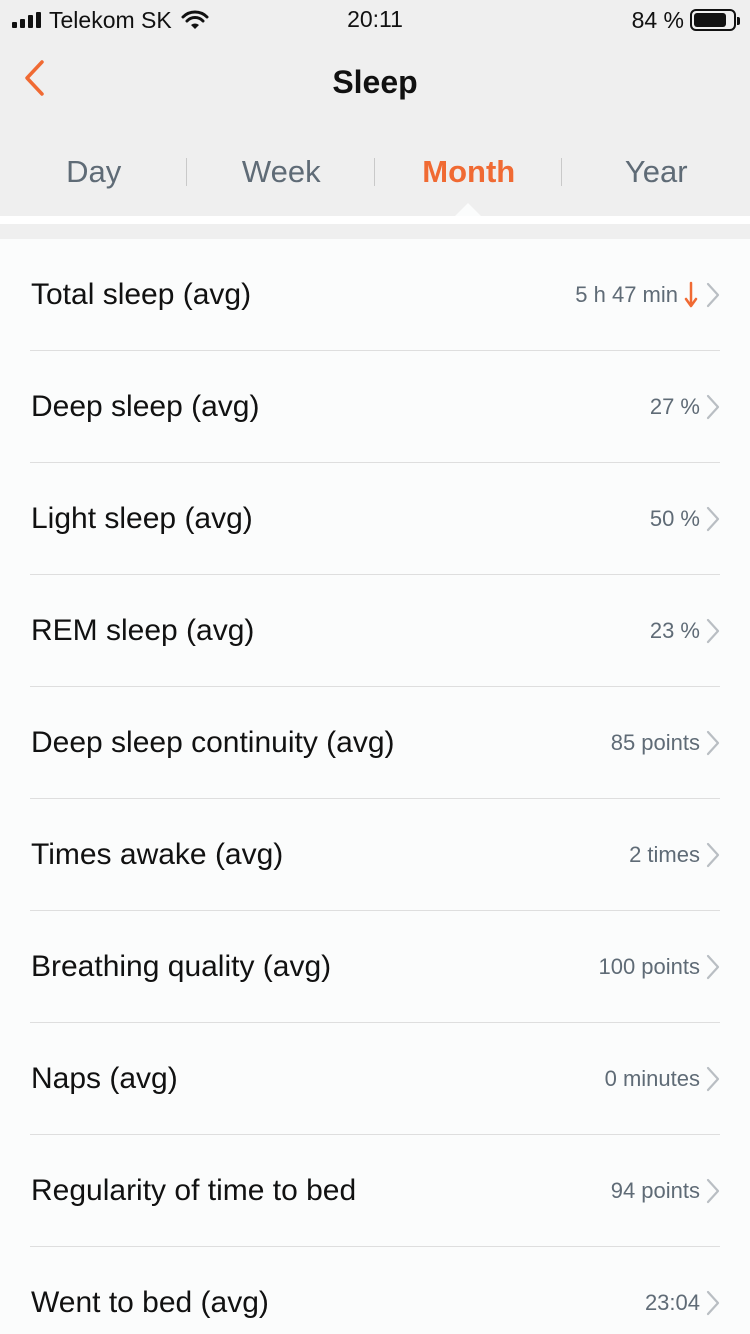  What do you see at coordinates (685, 20) in the screenshot?
I see `status-right: 84 %` at bounding box center [685, 20].